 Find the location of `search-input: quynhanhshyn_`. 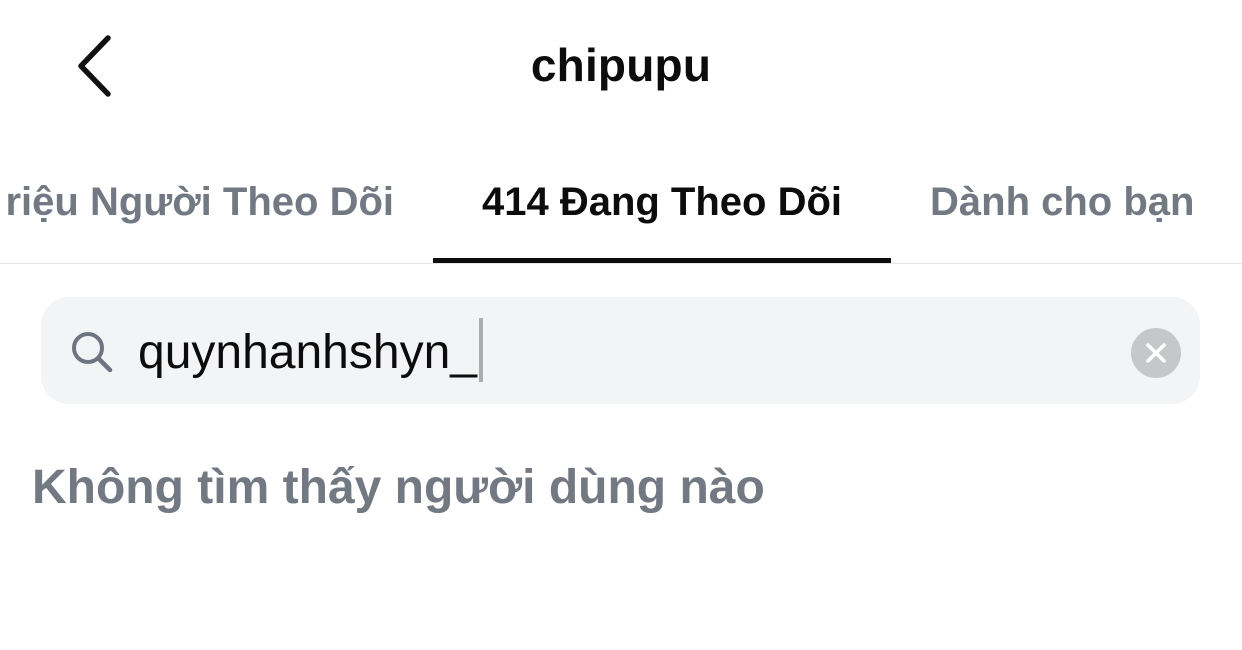

search-input: quynhanhshyn_ is located at coordinates (608, 351).